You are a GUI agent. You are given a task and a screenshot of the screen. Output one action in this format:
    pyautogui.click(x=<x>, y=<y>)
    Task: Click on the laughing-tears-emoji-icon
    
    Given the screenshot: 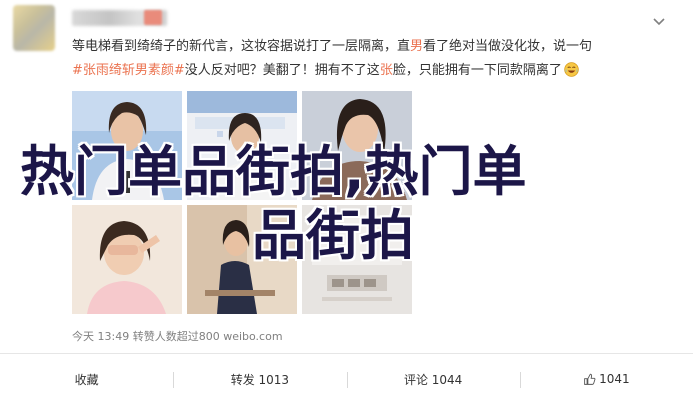 What is the action you would take?
    pyautogui.click(x=571, y=69)
    